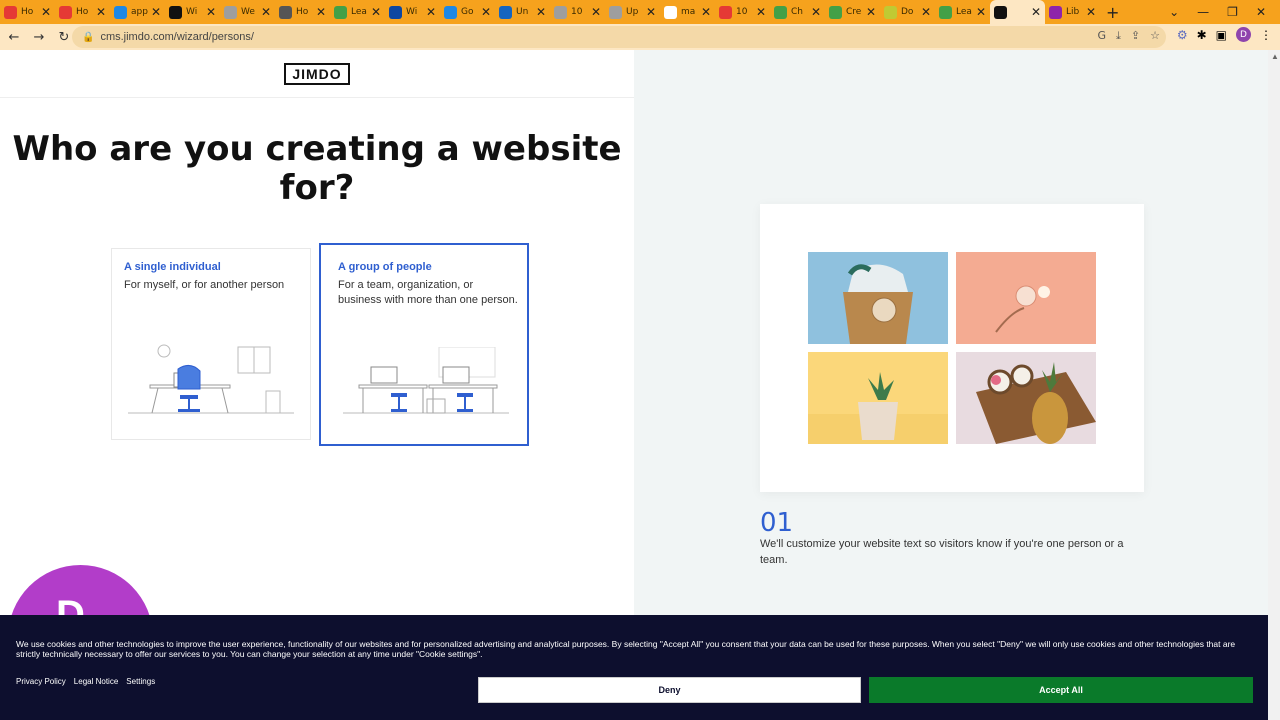 The height and width of the screenshot is (720, 1280). Describe the element at coordinates (140, 681) in the screenshot. I see `settings-link: Settings` at that location.